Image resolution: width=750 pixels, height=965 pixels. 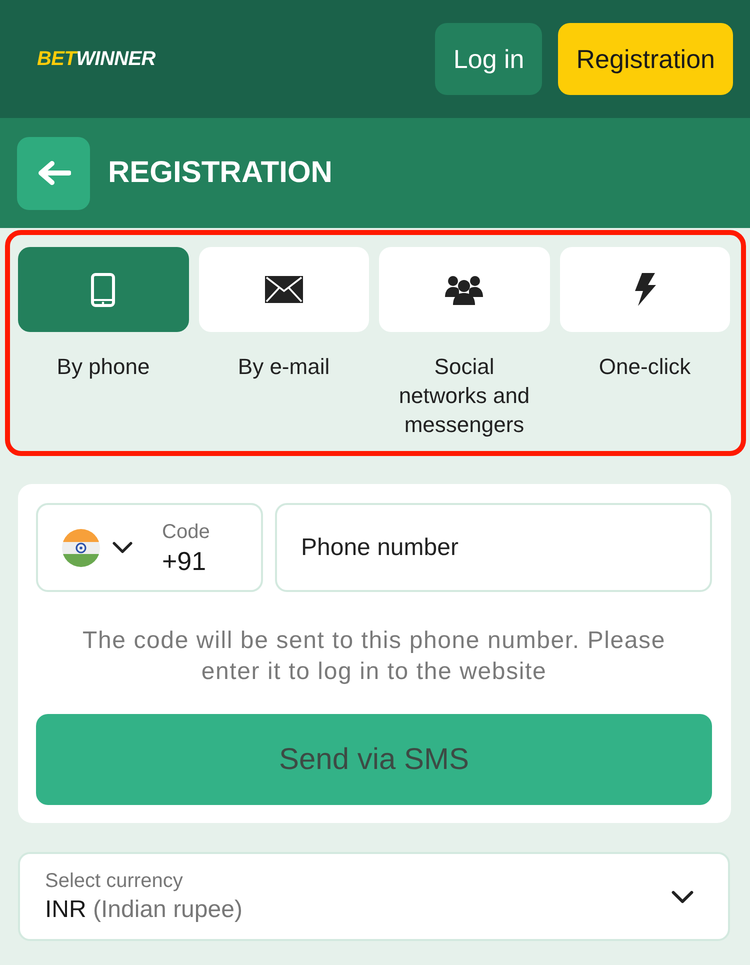 I want to click on arrow-left-icon, so click(x=53, y=173).